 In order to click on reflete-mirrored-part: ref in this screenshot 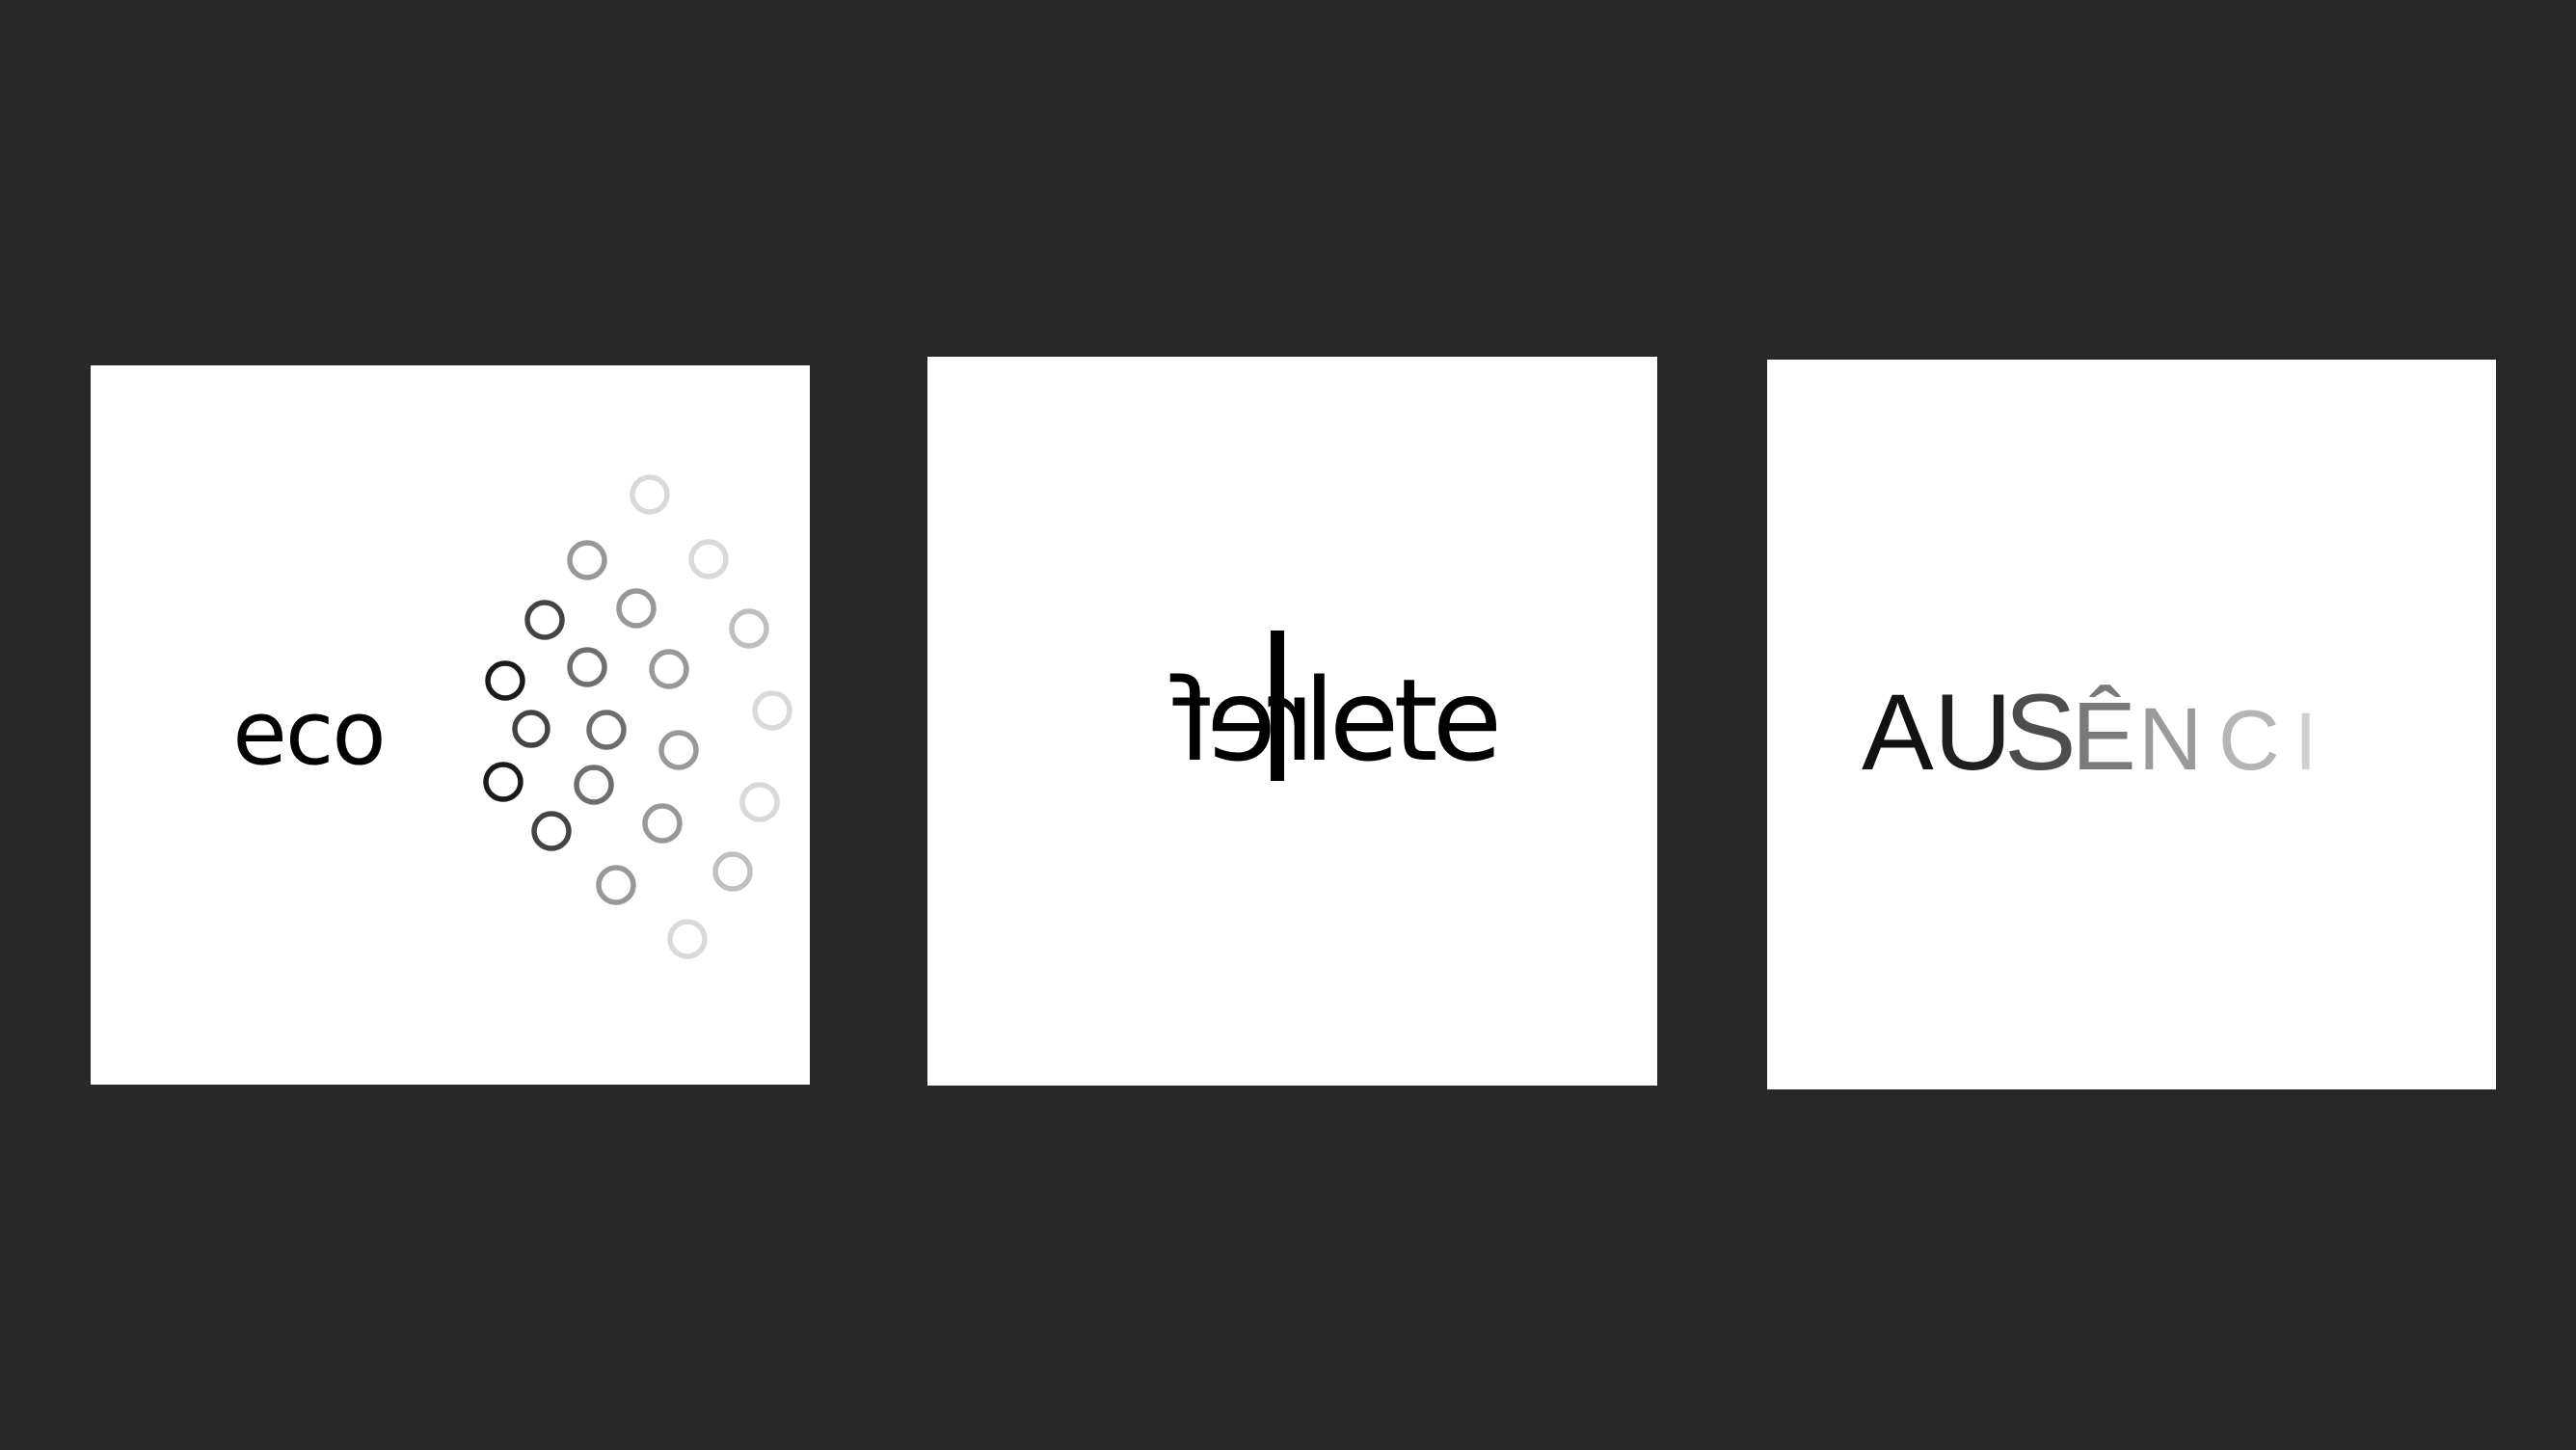, I will do `click(1242, 720)`.